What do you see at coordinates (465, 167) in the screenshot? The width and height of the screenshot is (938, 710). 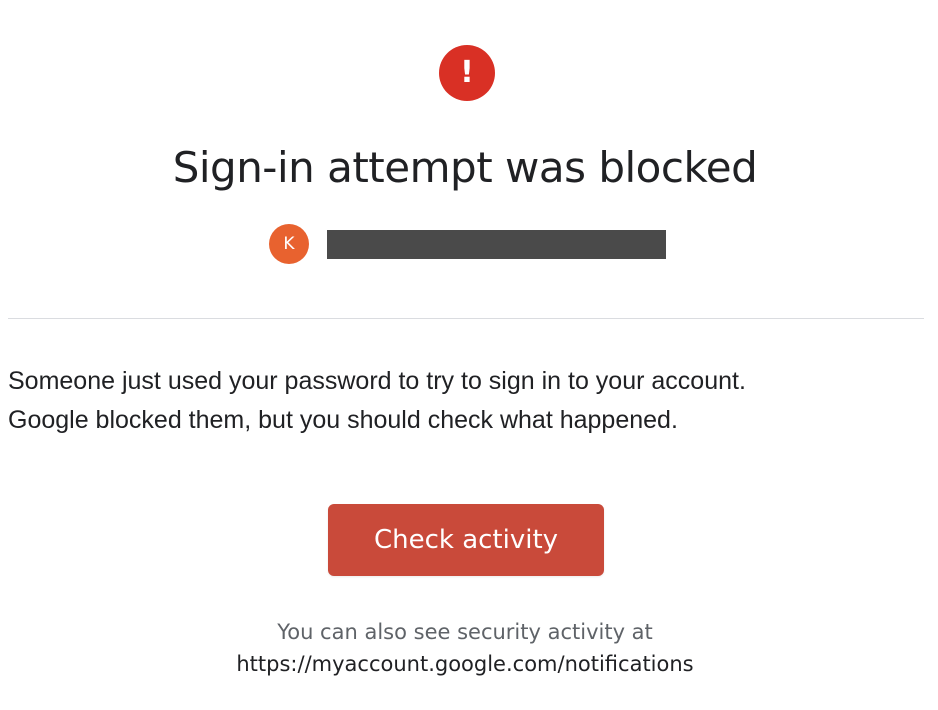 I see `page-title: Sign-in attempt was blocked` at bounding box center [465, 167].